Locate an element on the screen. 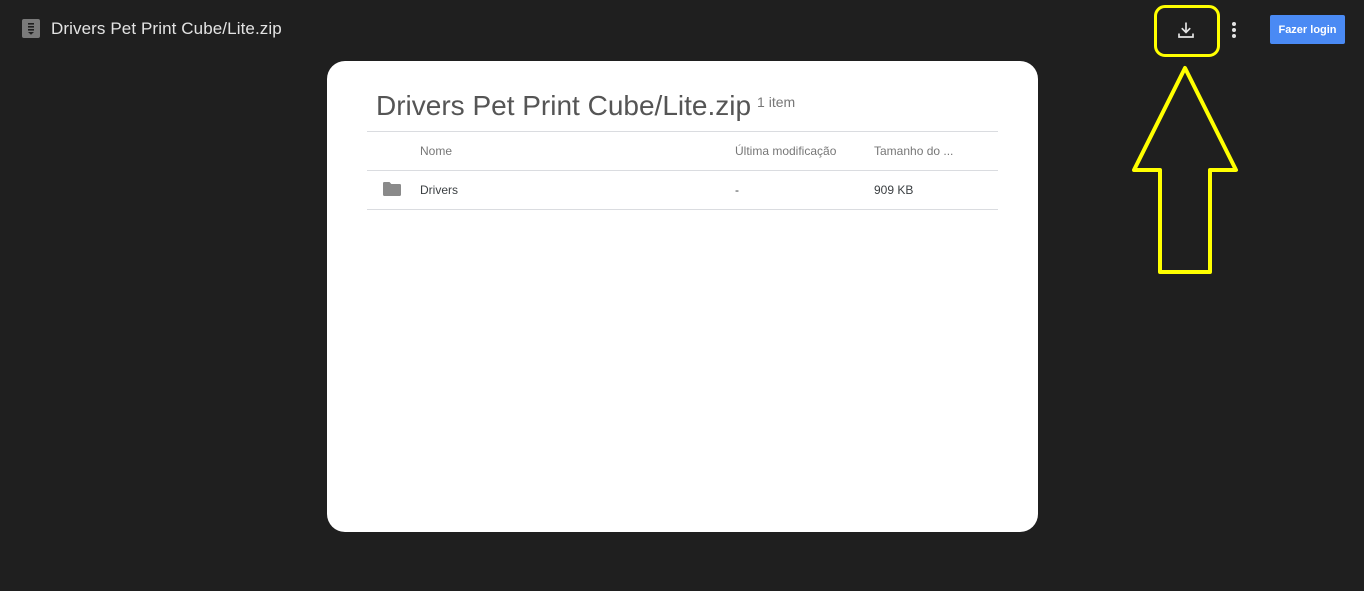  more-vert-icon is located at coordinates (1234, 30).